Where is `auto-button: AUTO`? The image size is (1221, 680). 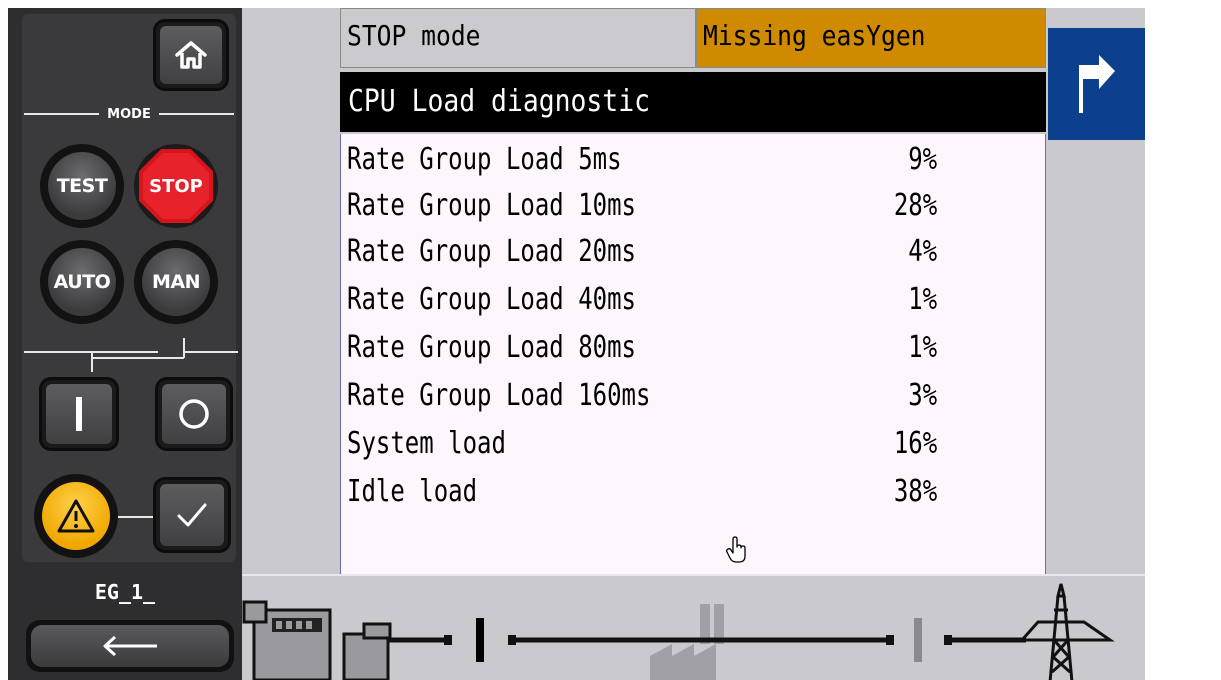
auto-button: AUTO is located at coordinates (82, 282).